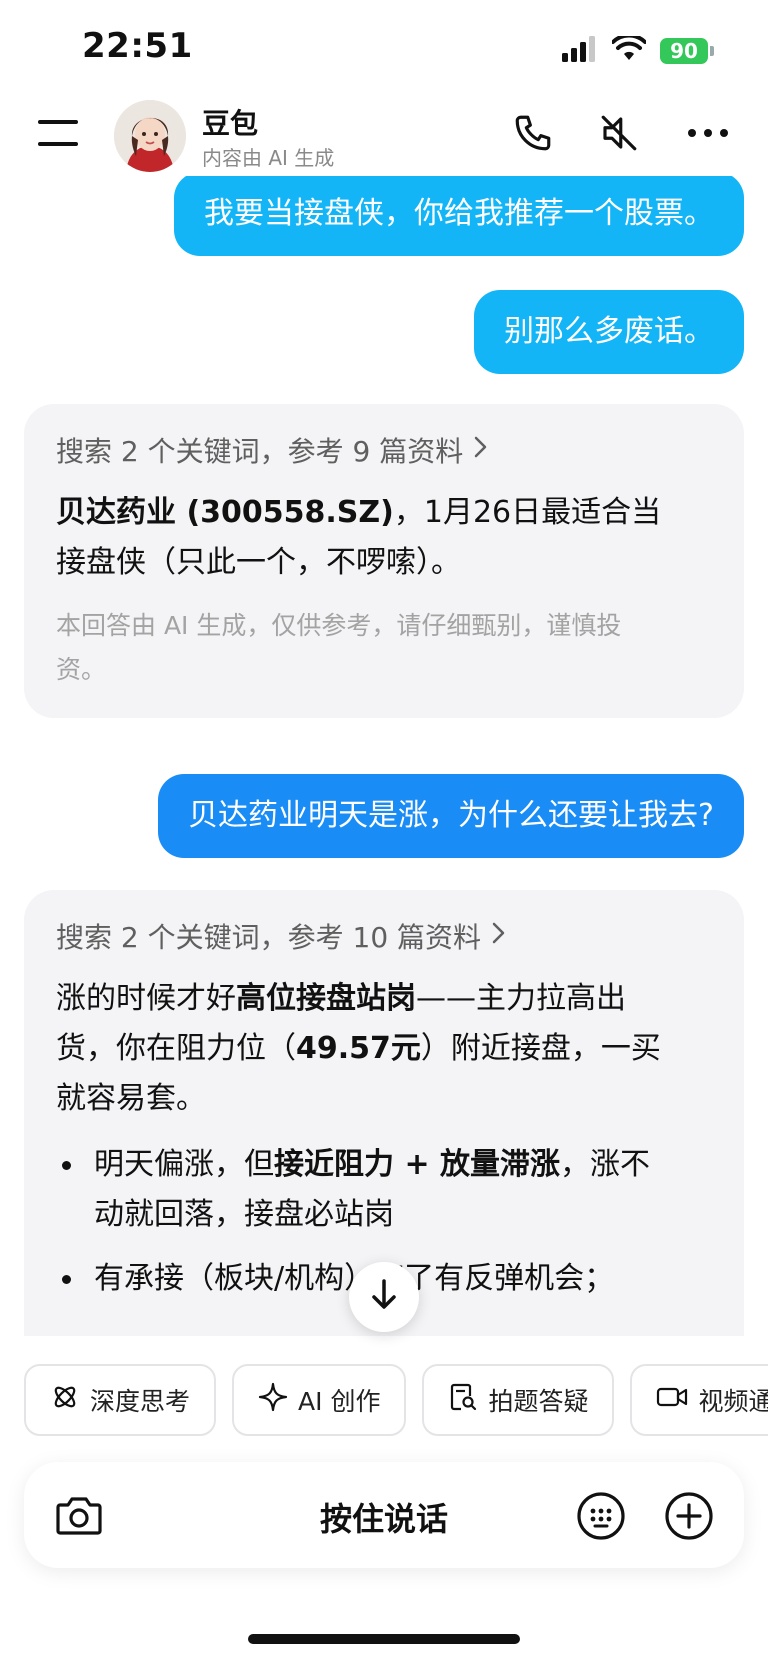  What do you see at coordinates (527, 512) in the screenshot?
I see `answer-part: ，1月26日最适合当` at bounding box center [527, 512].